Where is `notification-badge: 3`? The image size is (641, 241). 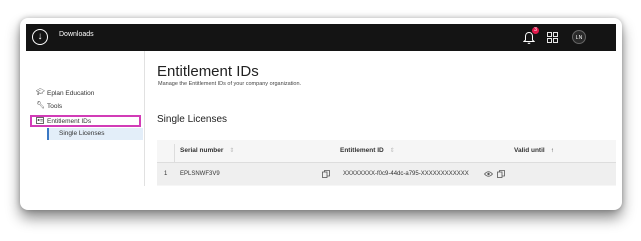
notification-badge: 3 is located at coordinates (535, 30).